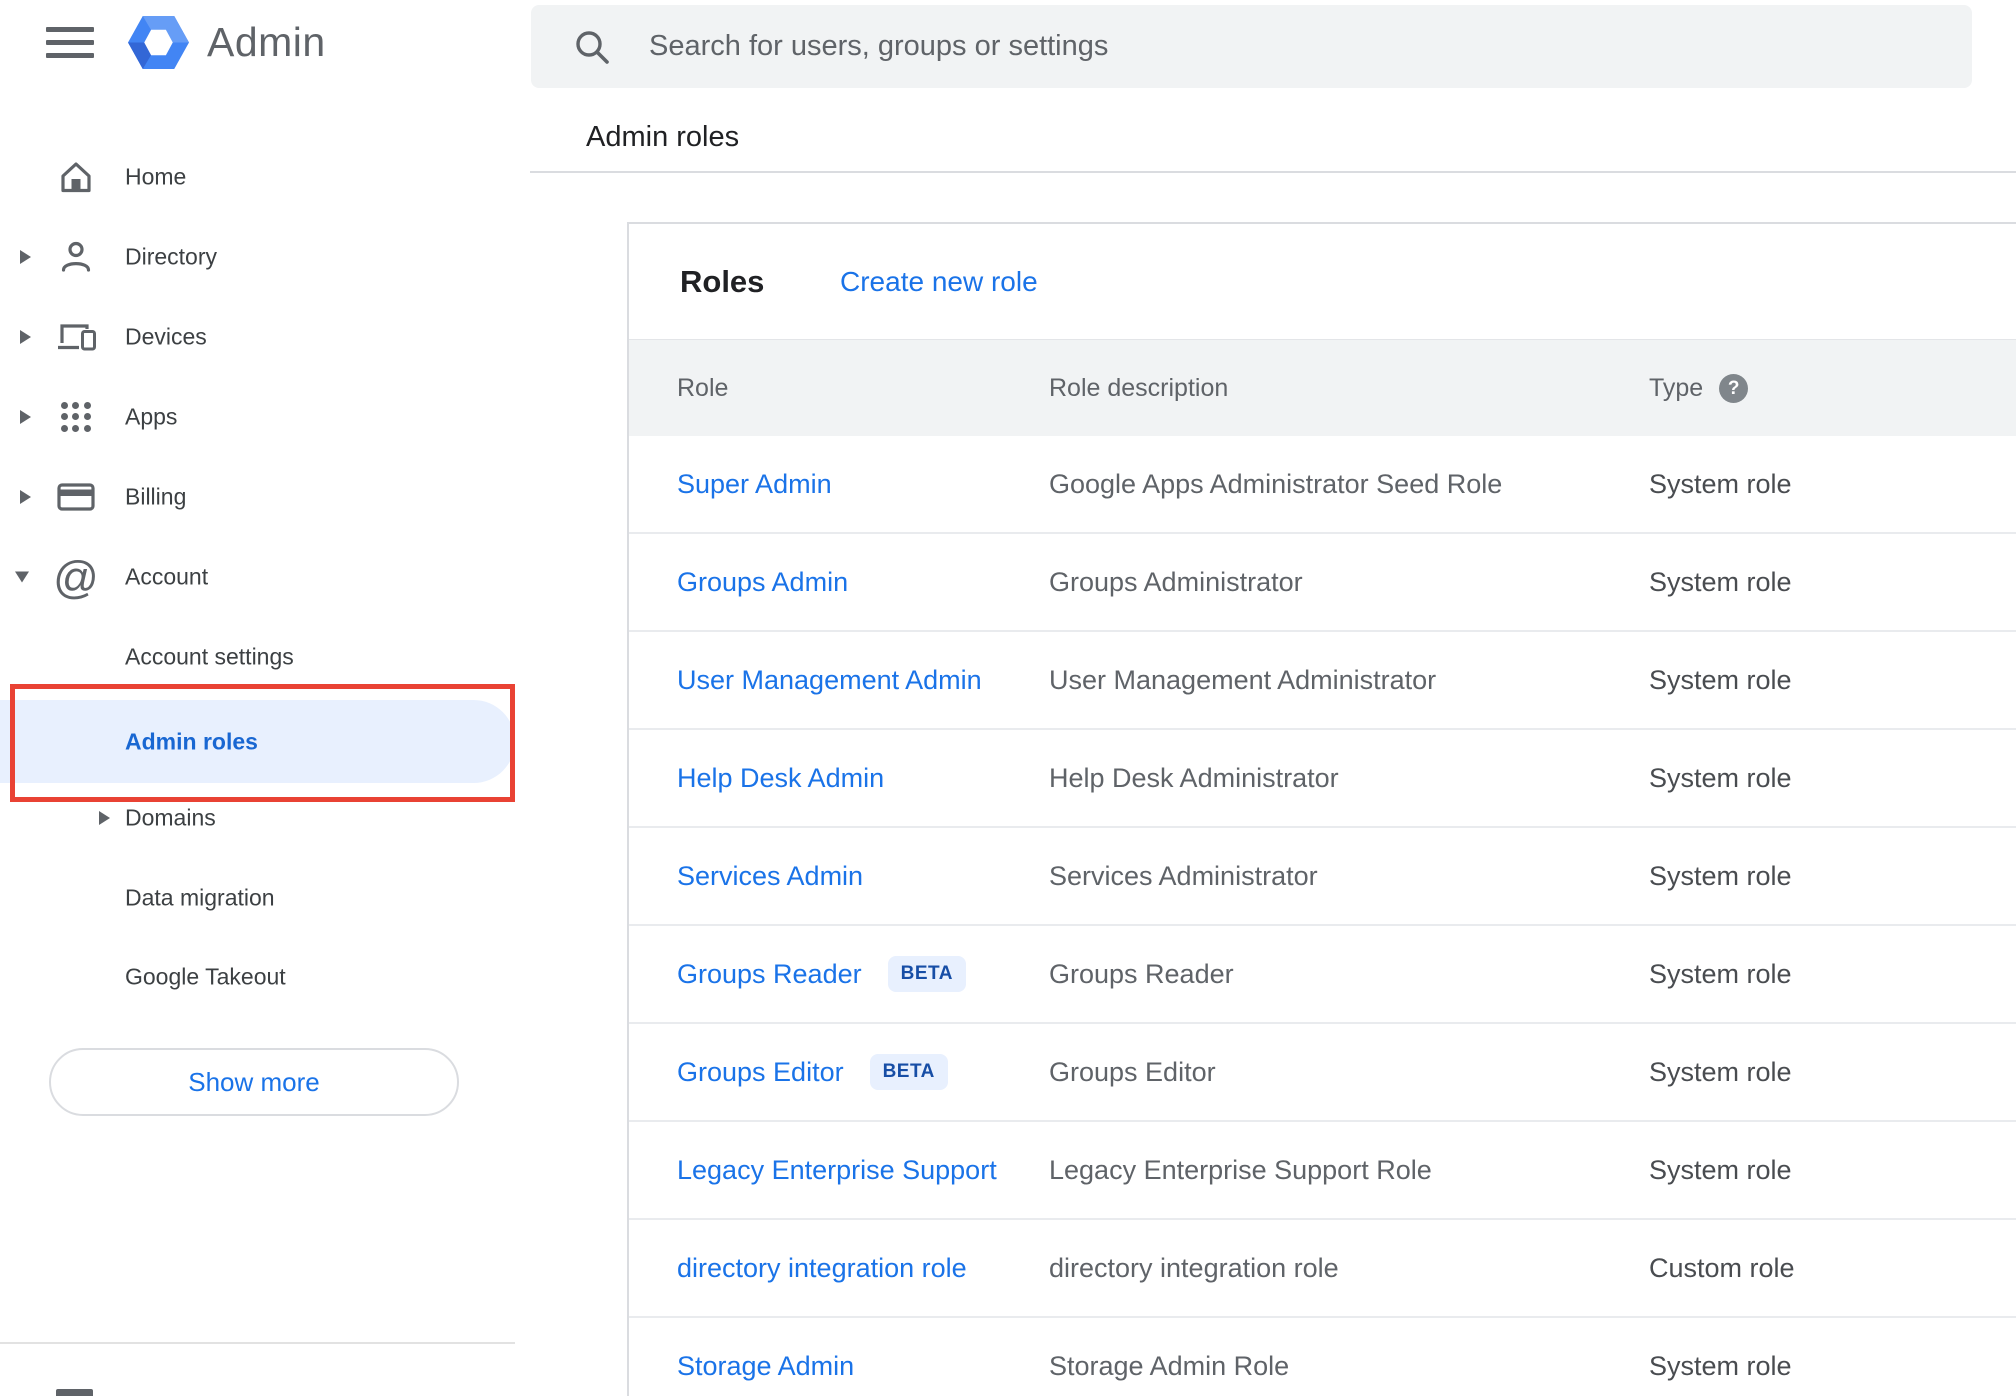  I want to click on sidebar-item-account: @ Account, so click(257, 577).